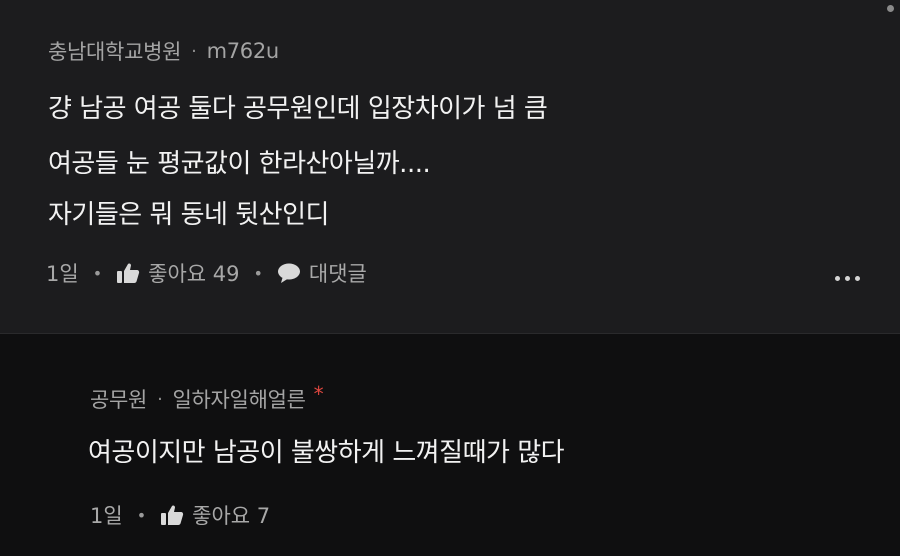  I want to click on reply-meta: 공무원 · 일하자일해얼른 *, so click(207, 398).